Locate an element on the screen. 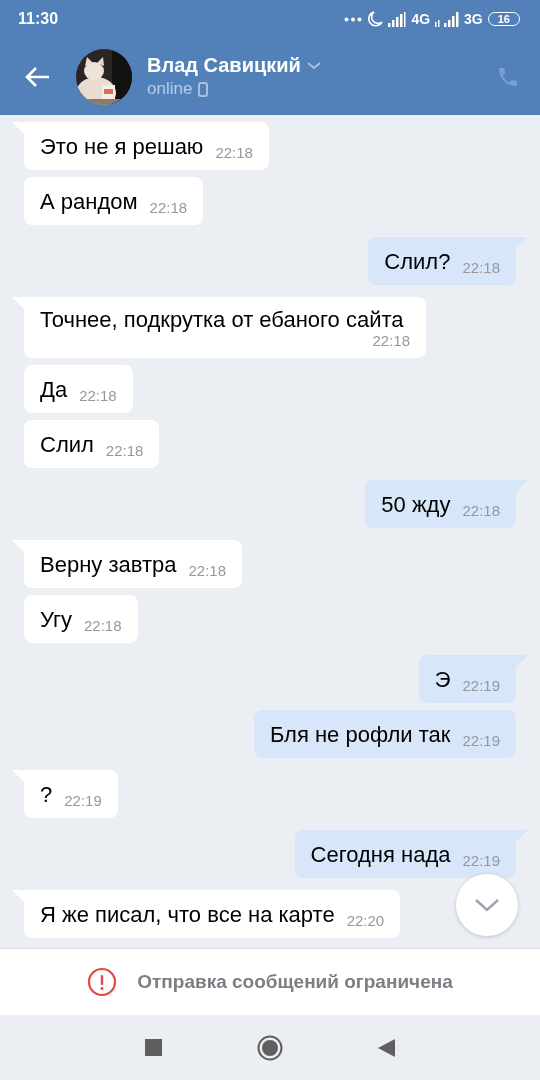  incoming-message: А рандом 22:18 is located at coordinates (114, 201).